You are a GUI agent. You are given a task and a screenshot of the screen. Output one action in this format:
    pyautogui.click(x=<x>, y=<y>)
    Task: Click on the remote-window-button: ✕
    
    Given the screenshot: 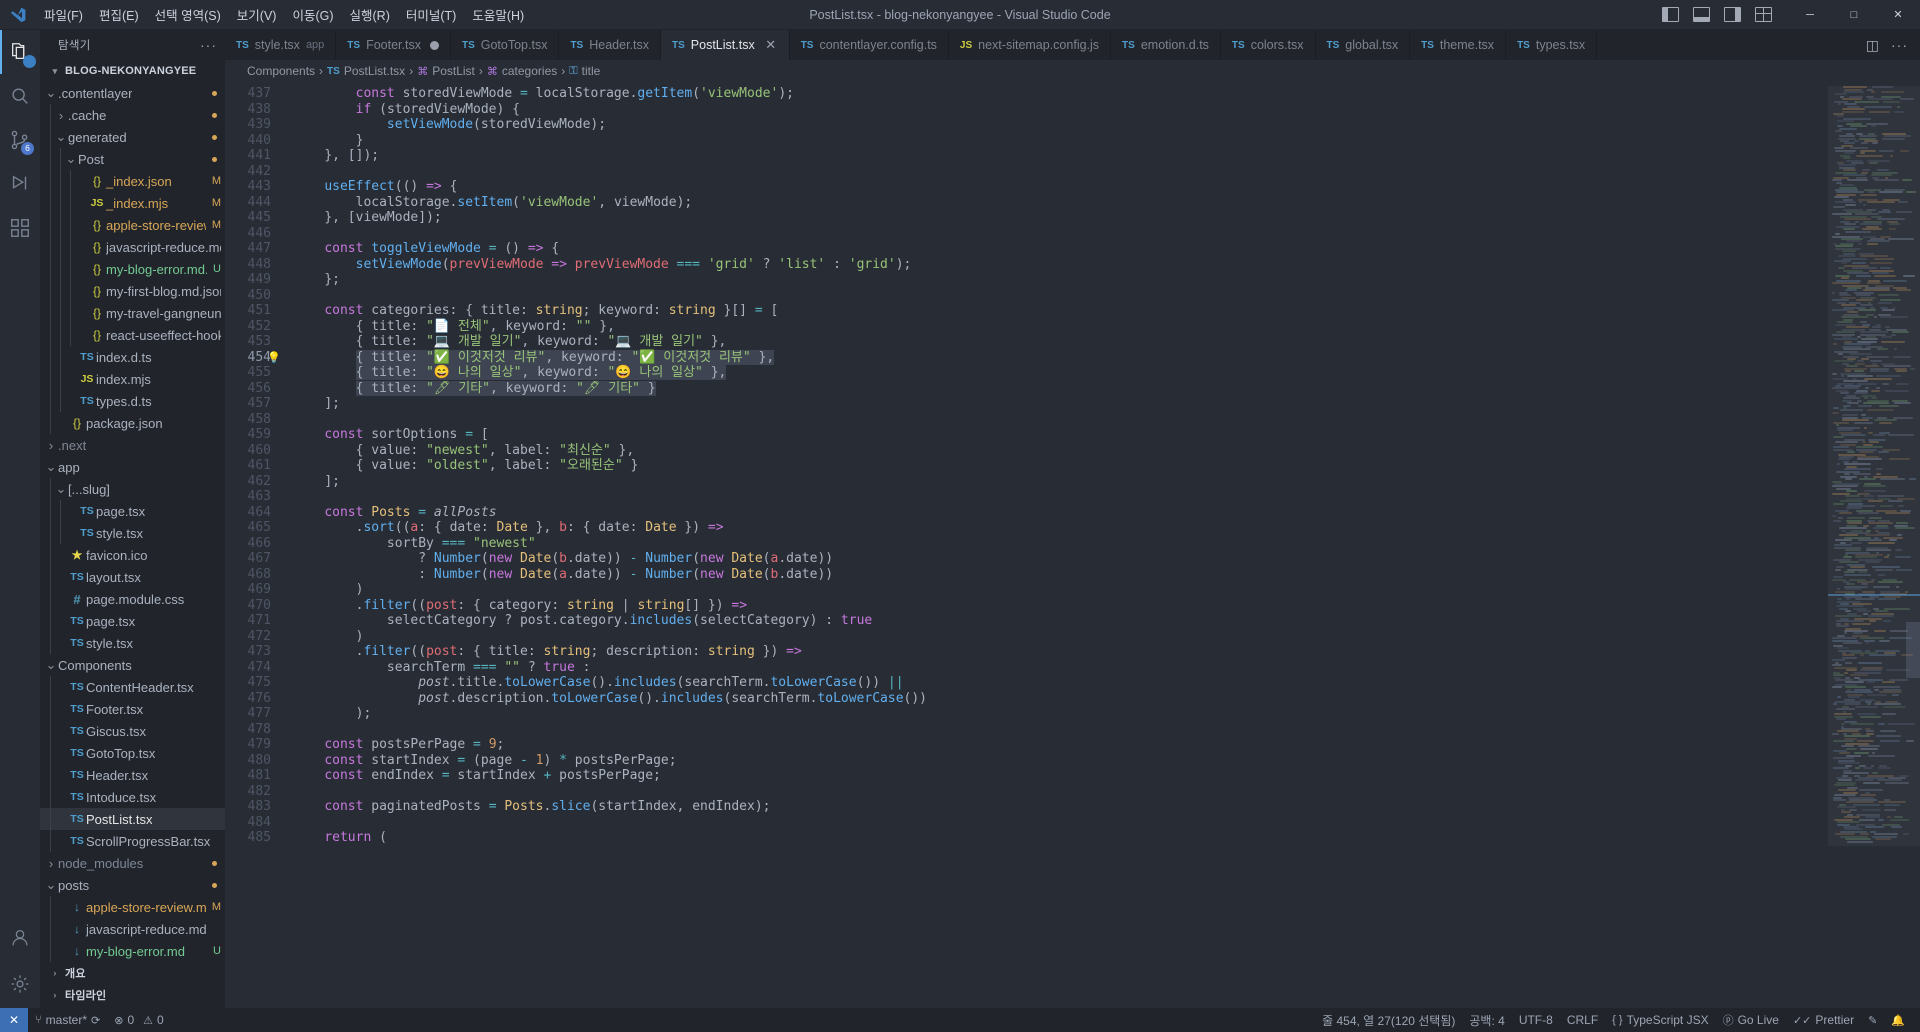 What is the action you would take?
    pyautogui.click(x=14, y=1020)
    